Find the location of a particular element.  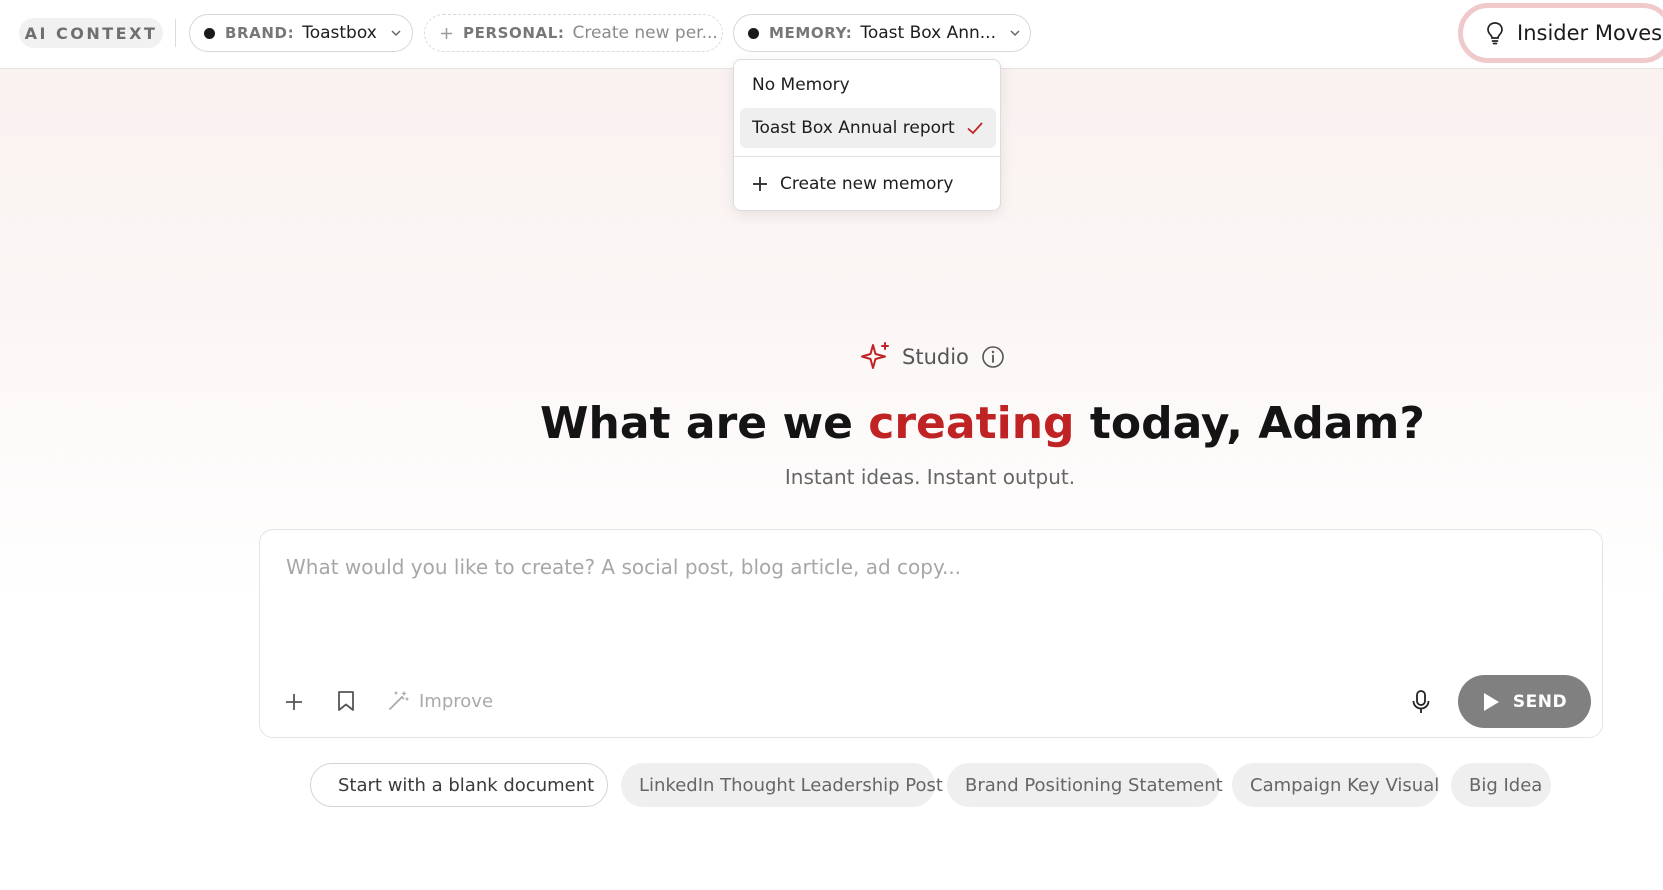

insider-moves-button: Insider Moves is located at coordinates (1560, 33).